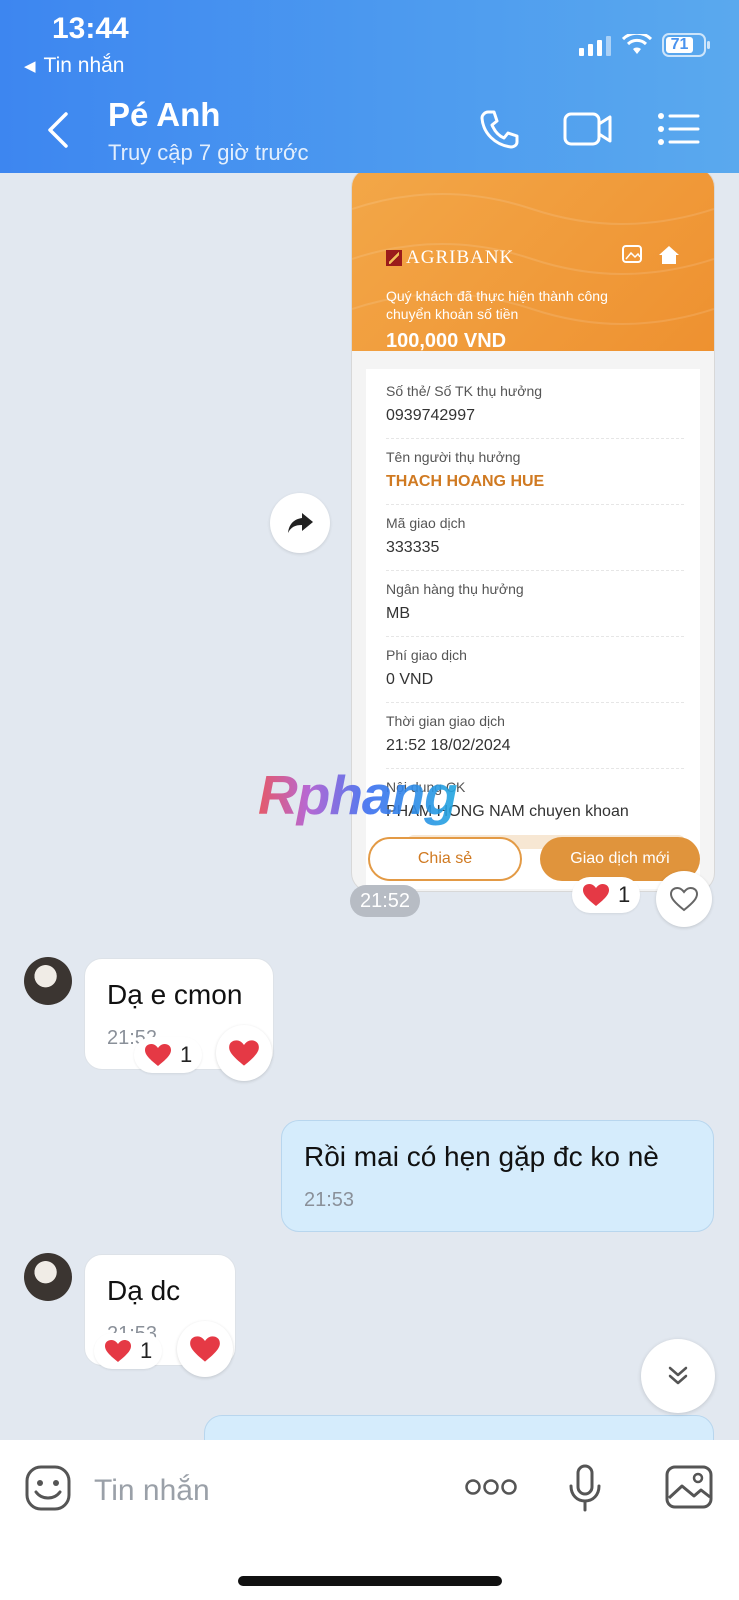 The image size is (739, 1600). I want to click on message-time-pill: 21:52, so click(385, 901).